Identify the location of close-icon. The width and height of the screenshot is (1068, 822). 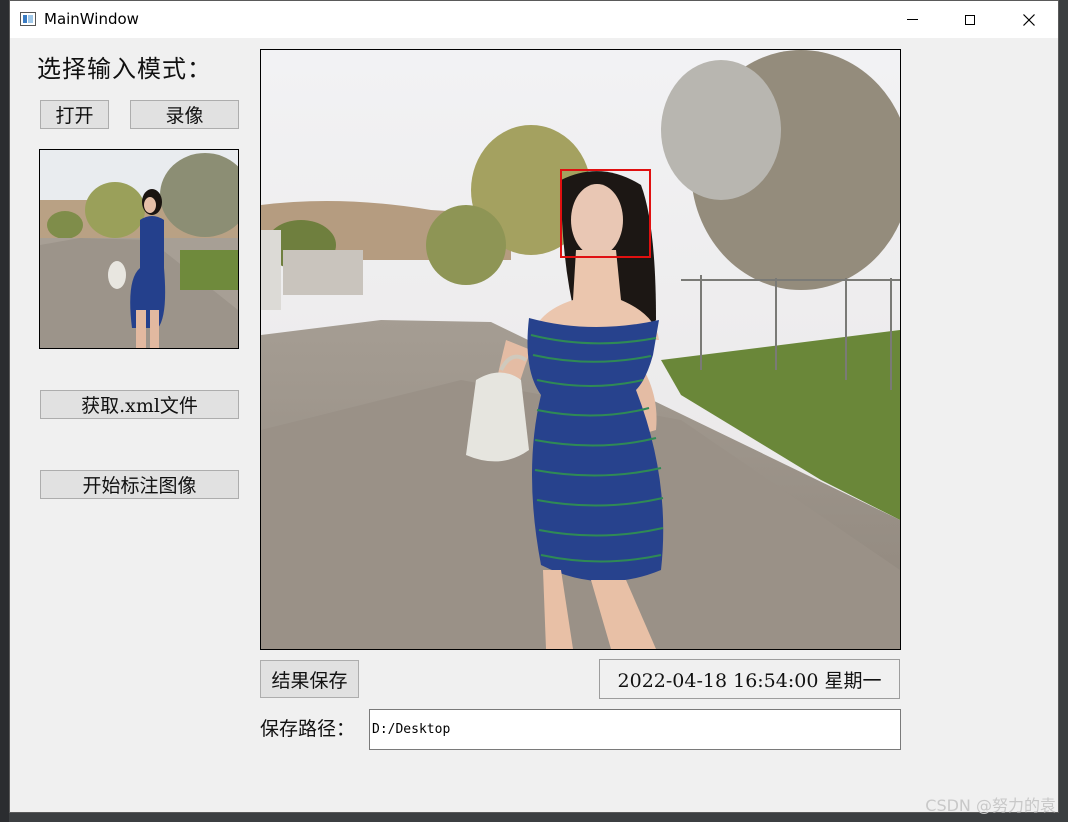
(1029, 19).